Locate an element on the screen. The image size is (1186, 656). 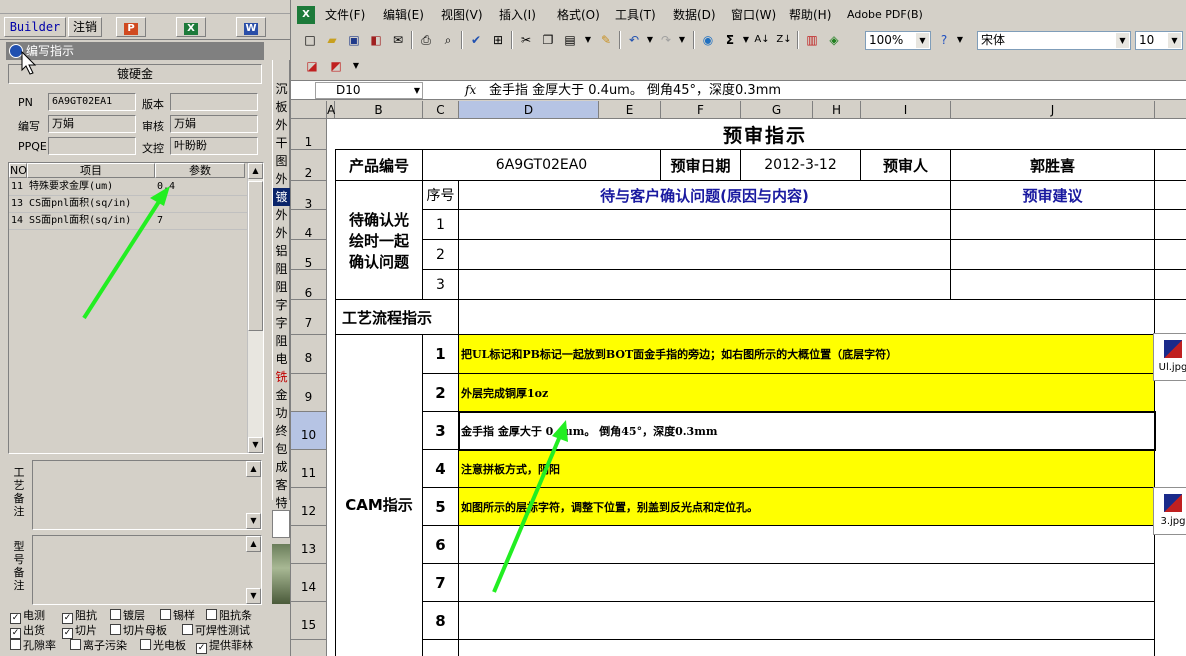
ppqe-field is located at coordinates (92, 146).